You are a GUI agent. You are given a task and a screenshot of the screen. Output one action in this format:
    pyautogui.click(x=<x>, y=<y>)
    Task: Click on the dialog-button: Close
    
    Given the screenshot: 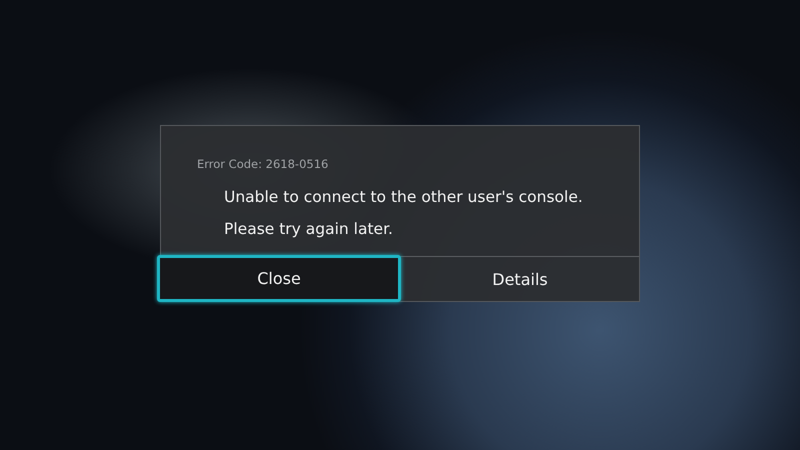 What is the action you would take?
    pyautogui.click(x=279, y=278)
    